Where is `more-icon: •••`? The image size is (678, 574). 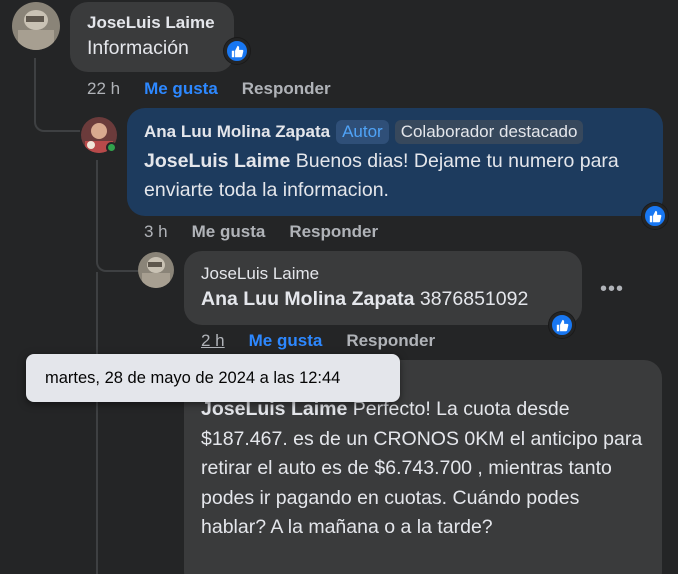 more-icon: ••• is located at coordinates (612, 289).